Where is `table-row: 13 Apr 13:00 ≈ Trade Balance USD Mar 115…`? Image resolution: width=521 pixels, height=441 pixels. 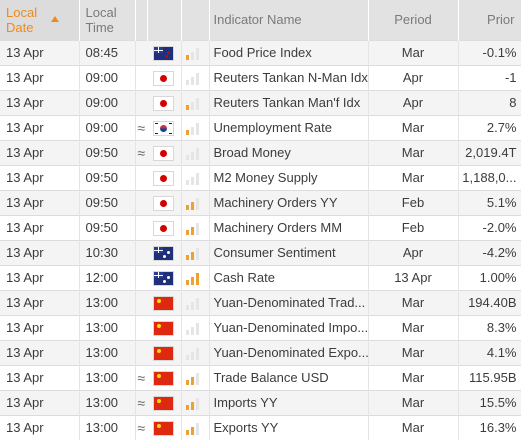
table-row: 13 Apr 13:00 ≈ Trade Balance USD Mar 115… is located at coordinates (260, 377).